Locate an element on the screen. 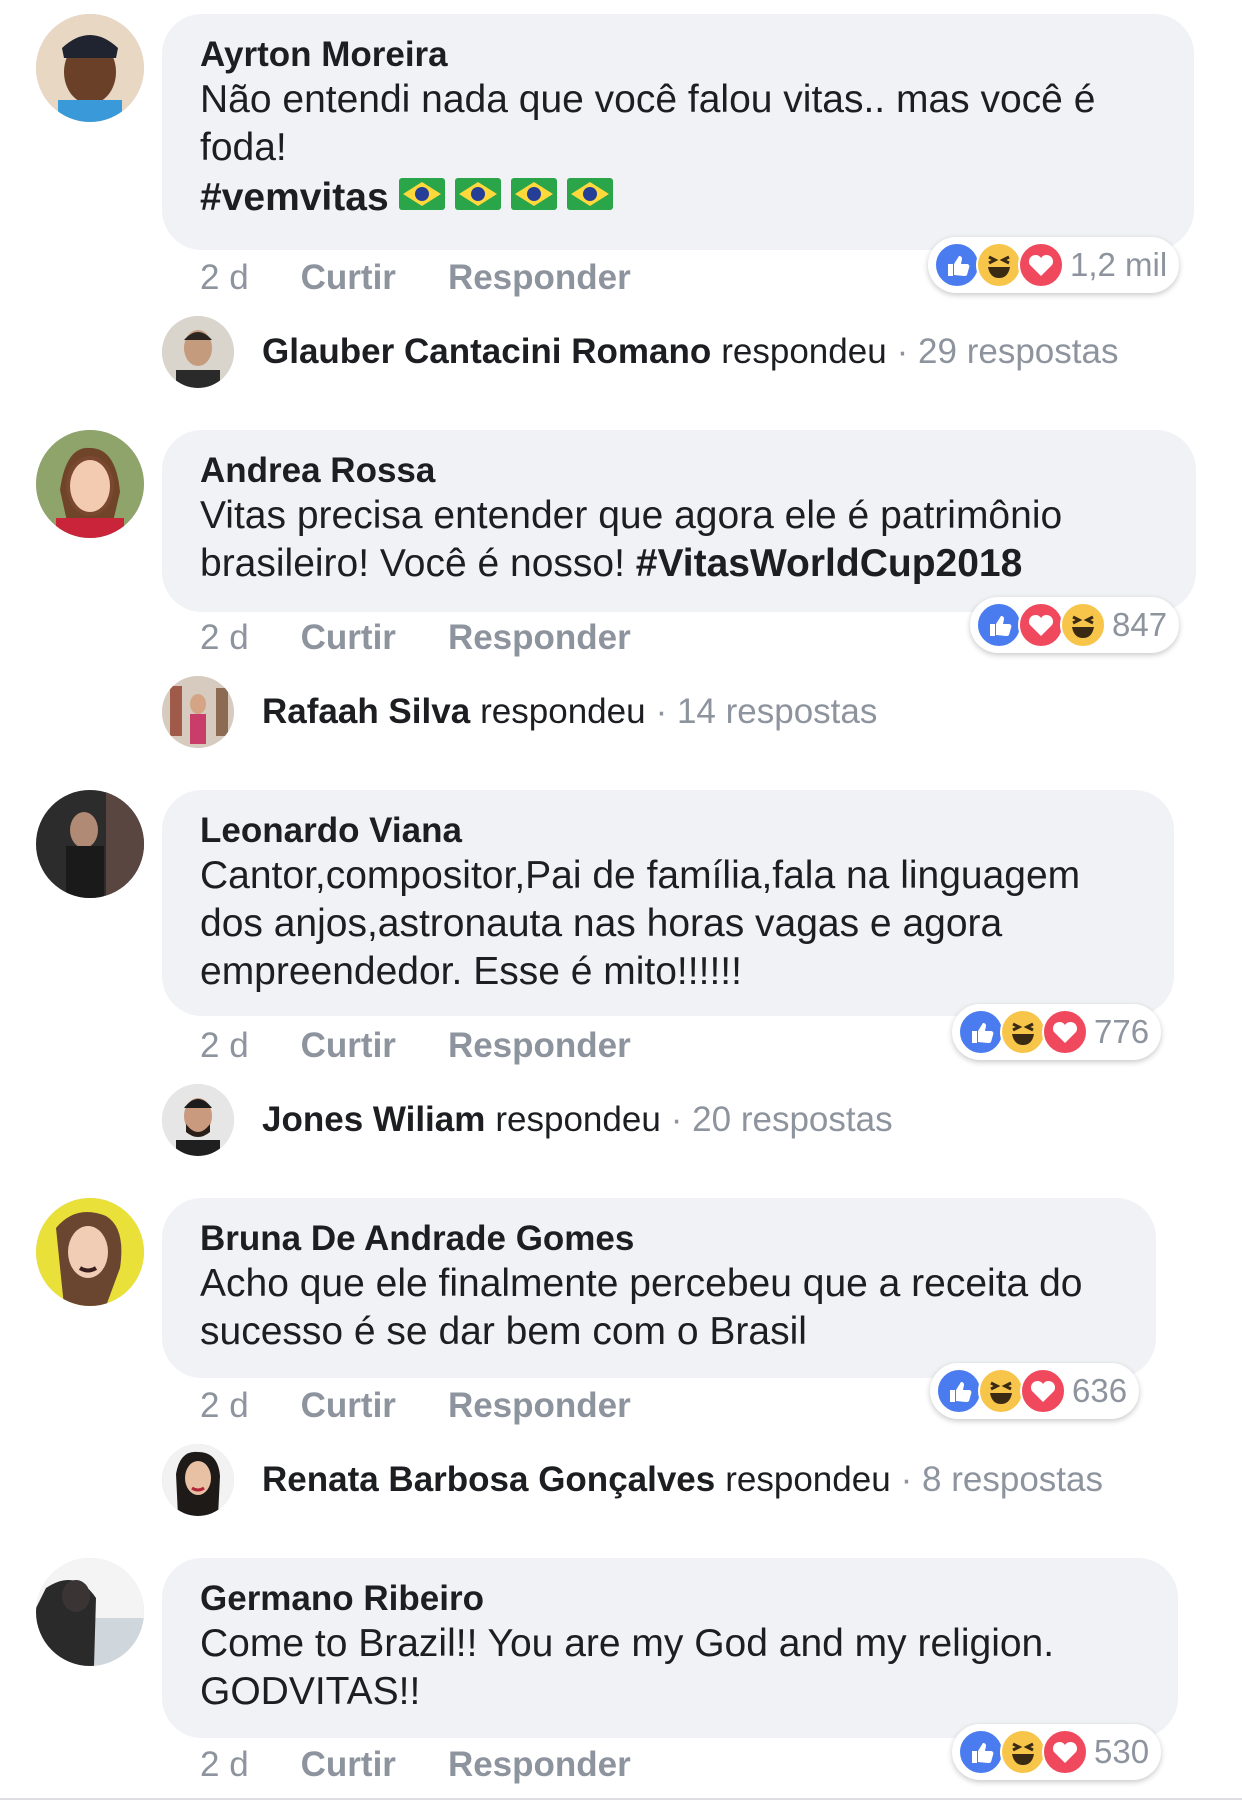 Image resolution: width=1242 pixels, height=1805 pixels. reactions-summary: 847 is located at coordinates (1075, 625).